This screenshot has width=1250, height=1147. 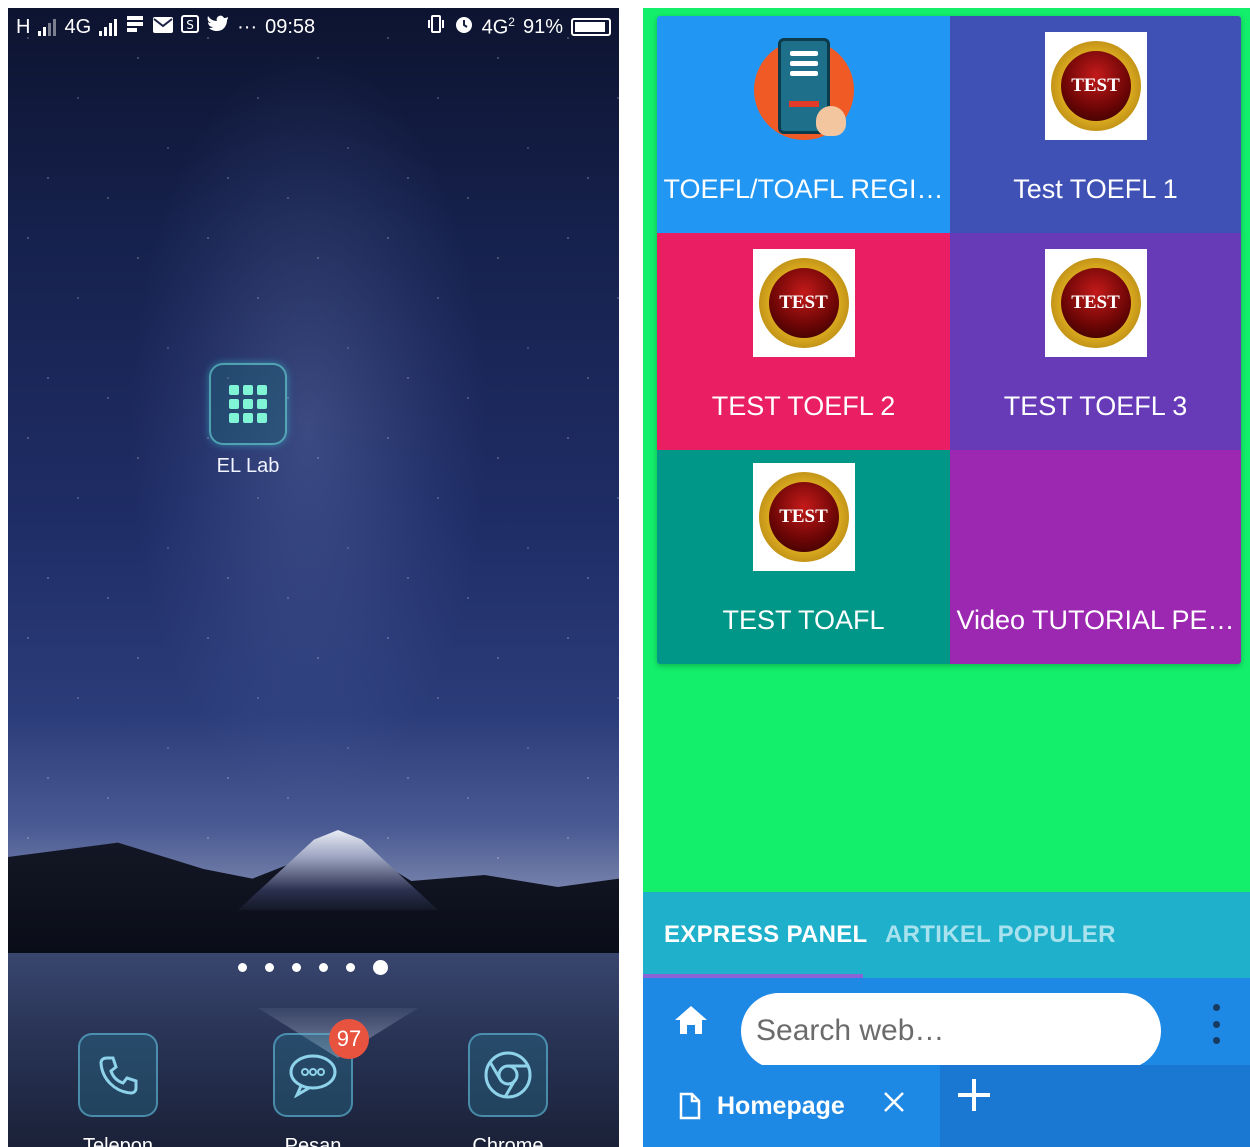 What do you see at coordinates (380, 967) in the screenshot?
I see `page-dot-active` at bounding box center [380, 967].